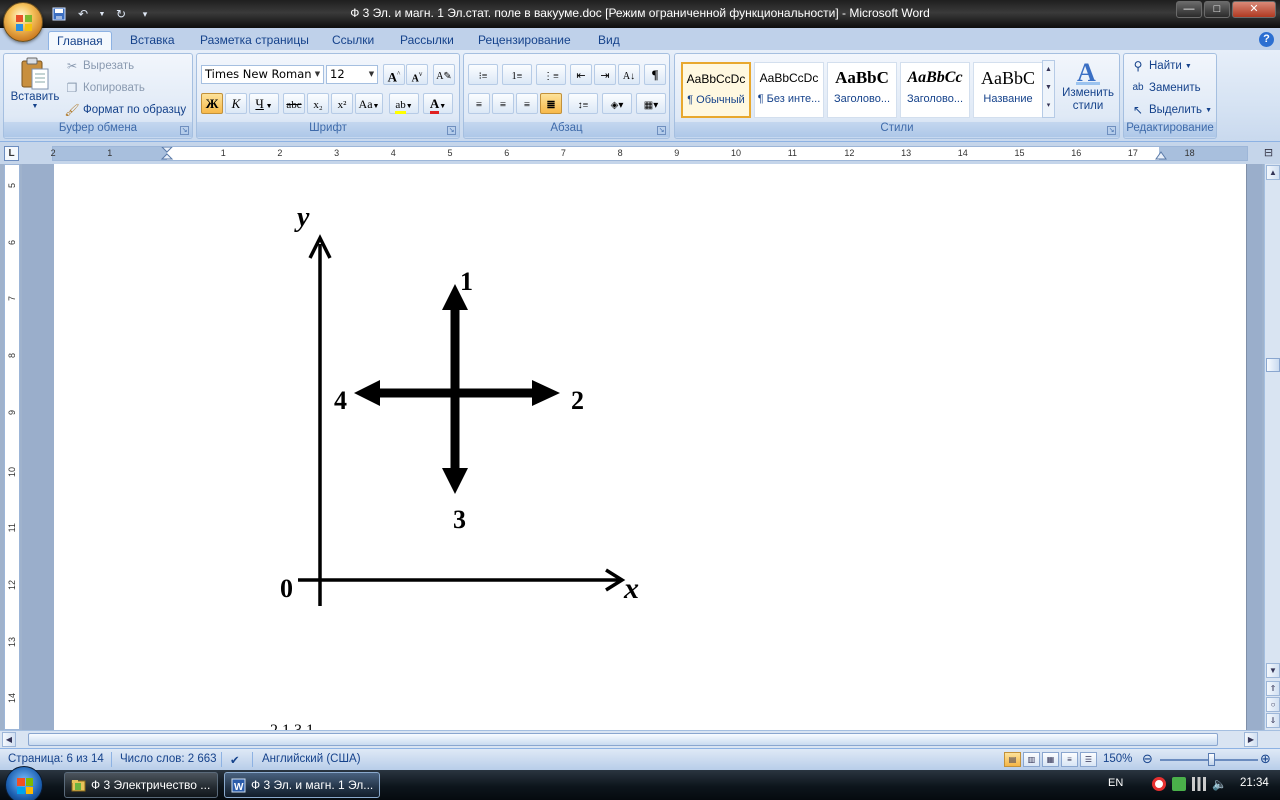  I want to click on bold-button: Ж, so click(212, 103).